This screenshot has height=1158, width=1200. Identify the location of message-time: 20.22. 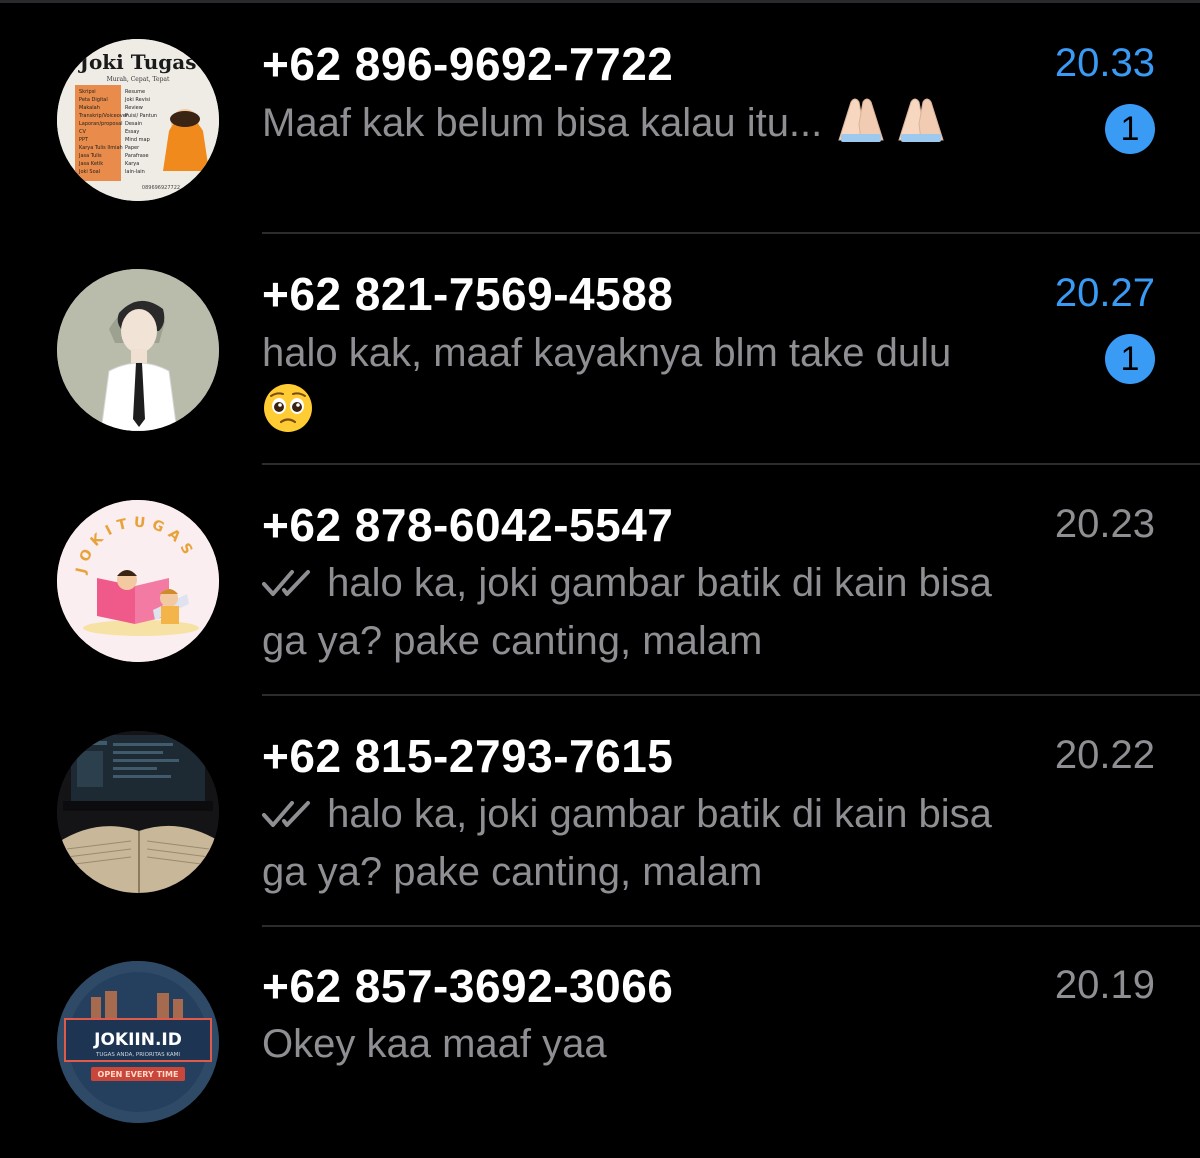
(1104, 755).